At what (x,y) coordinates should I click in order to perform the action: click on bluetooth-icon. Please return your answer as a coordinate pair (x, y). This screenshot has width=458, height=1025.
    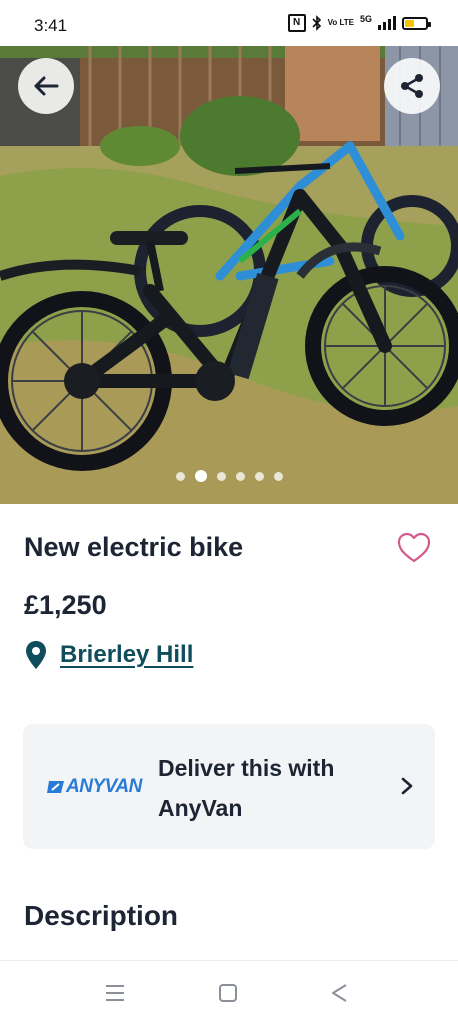
    Looking at the image, I should click on (316, 23).